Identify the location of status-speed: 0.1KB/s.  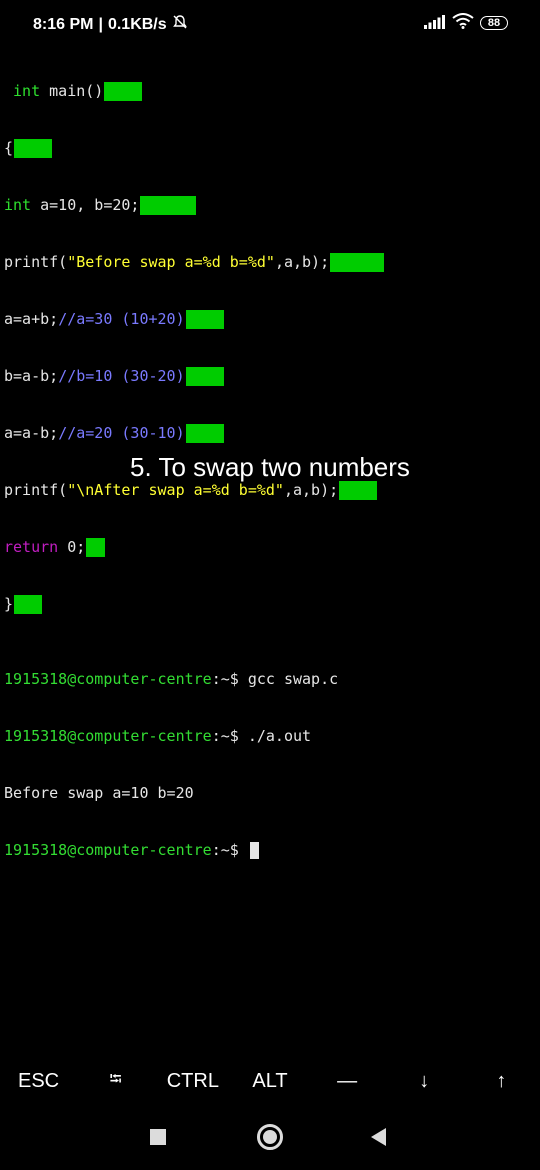
(137, 24).